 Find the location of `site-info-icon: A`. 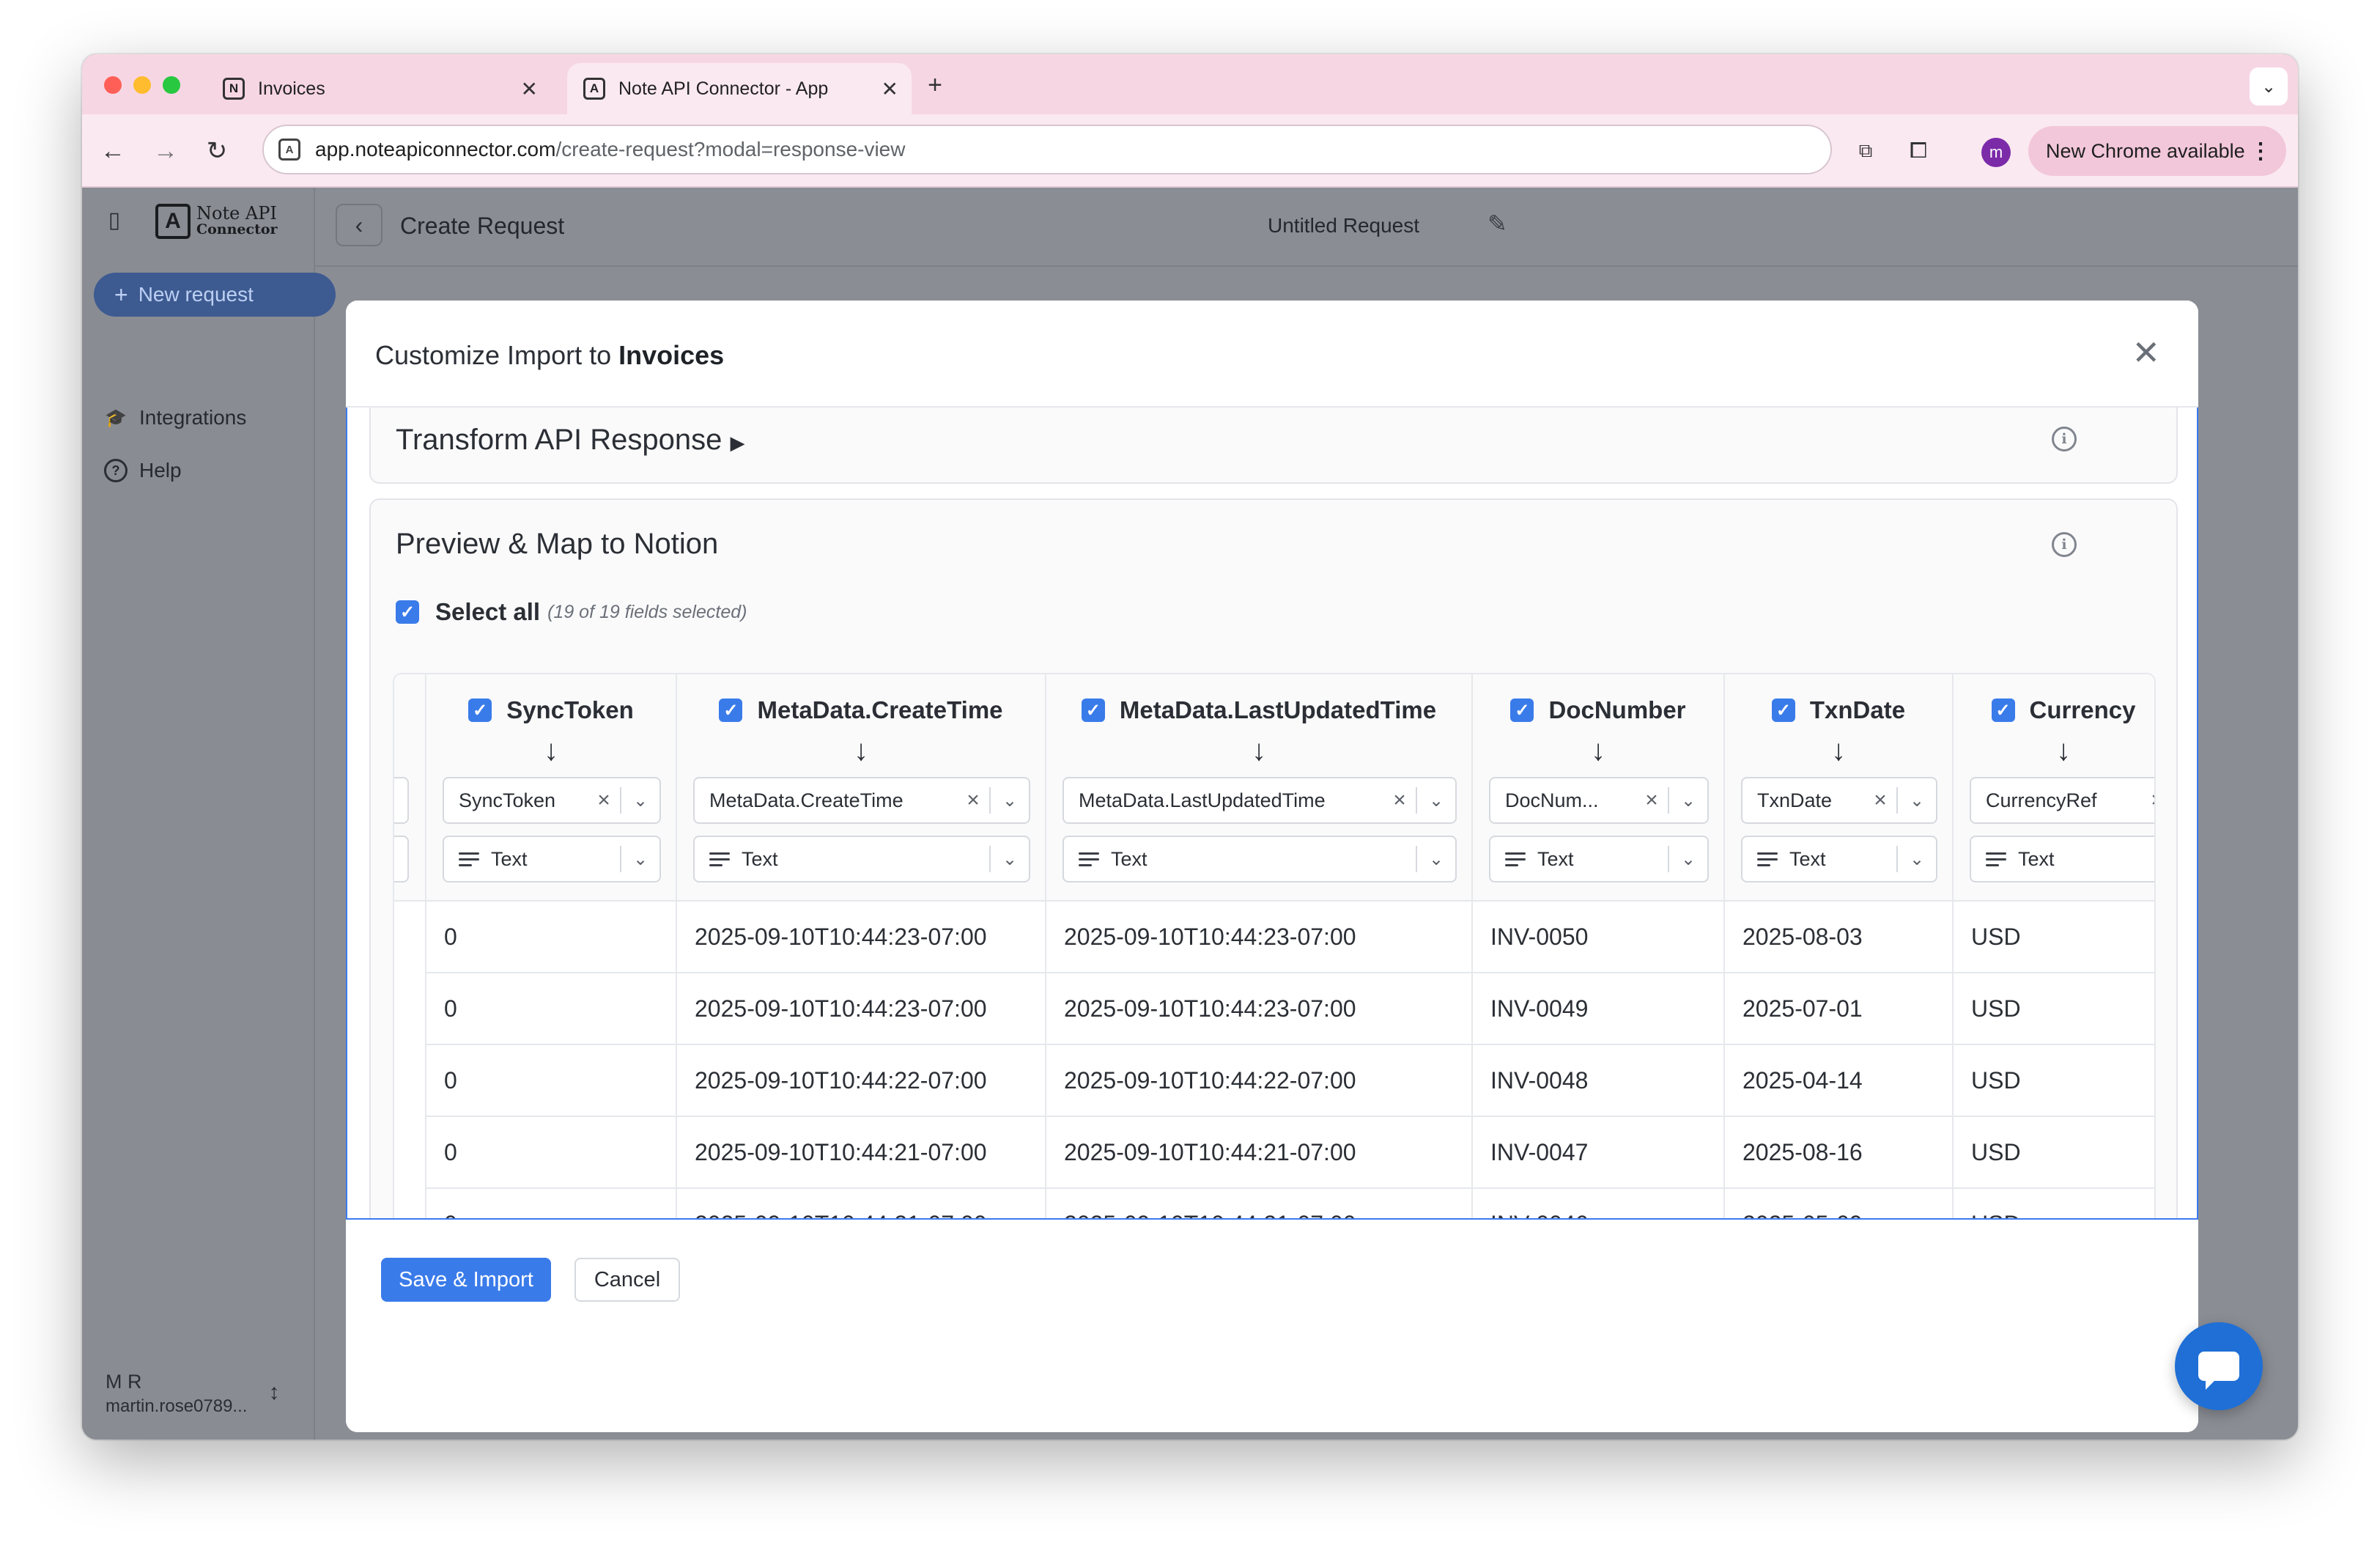

site-info-icon: A is located at coordinates (289, 150).